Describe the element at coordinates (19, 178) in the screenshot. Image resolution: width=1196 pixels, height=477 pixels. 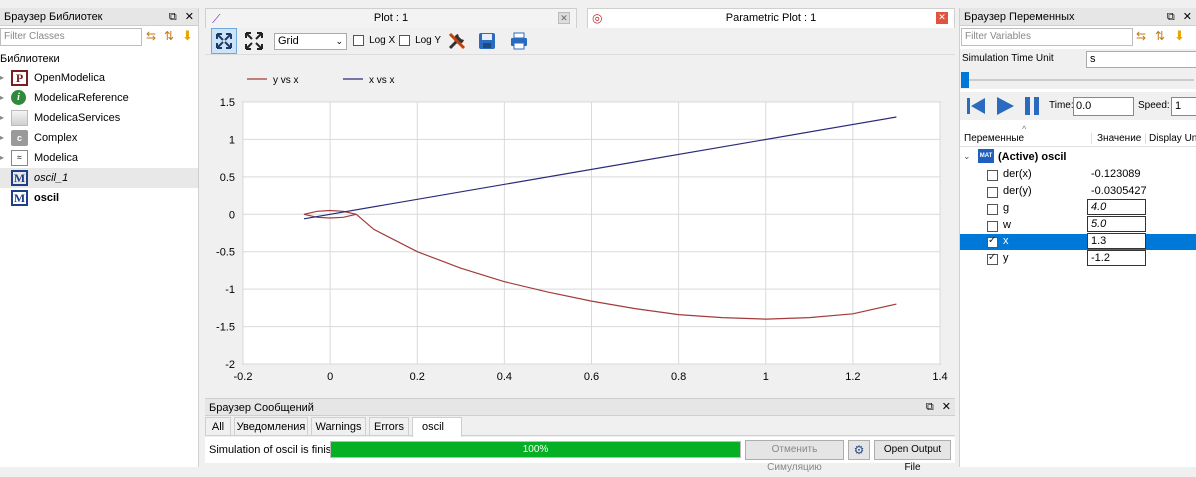
I see `model-m-icon: M` at that location.